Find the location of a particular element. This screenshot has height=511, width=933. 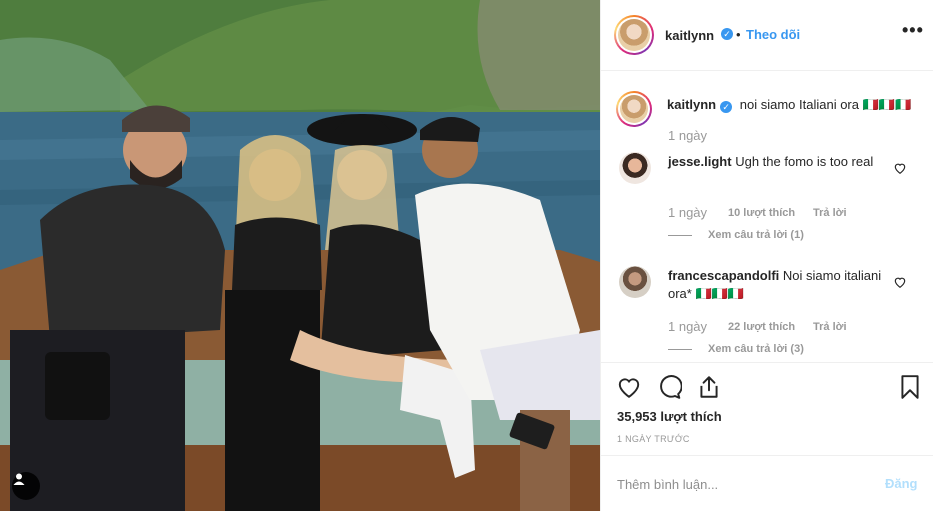

view-replies-label: Xem câu trả lời (3) is located at coordinates (756, 349).